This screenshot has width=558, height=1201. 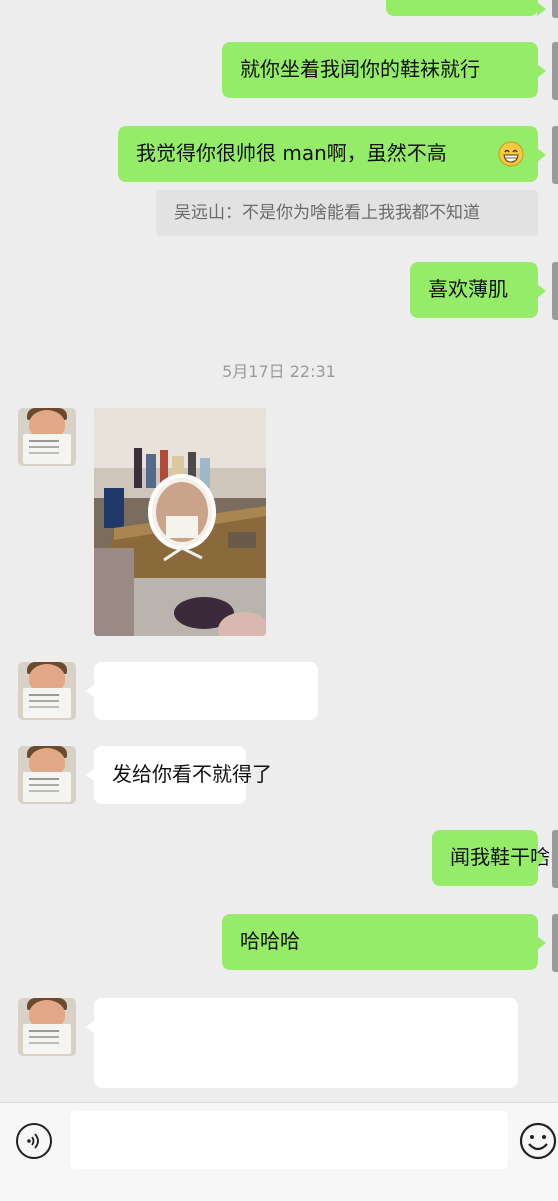 I want to click on photo-content, so click(x=180, y=522).